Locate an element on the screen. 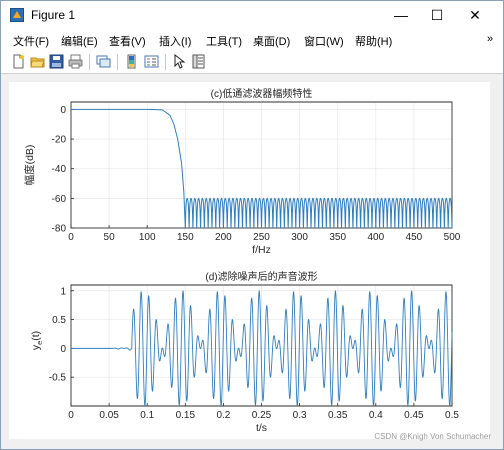  x-tick-label: 0.25 is located at coordinates (262, 415).